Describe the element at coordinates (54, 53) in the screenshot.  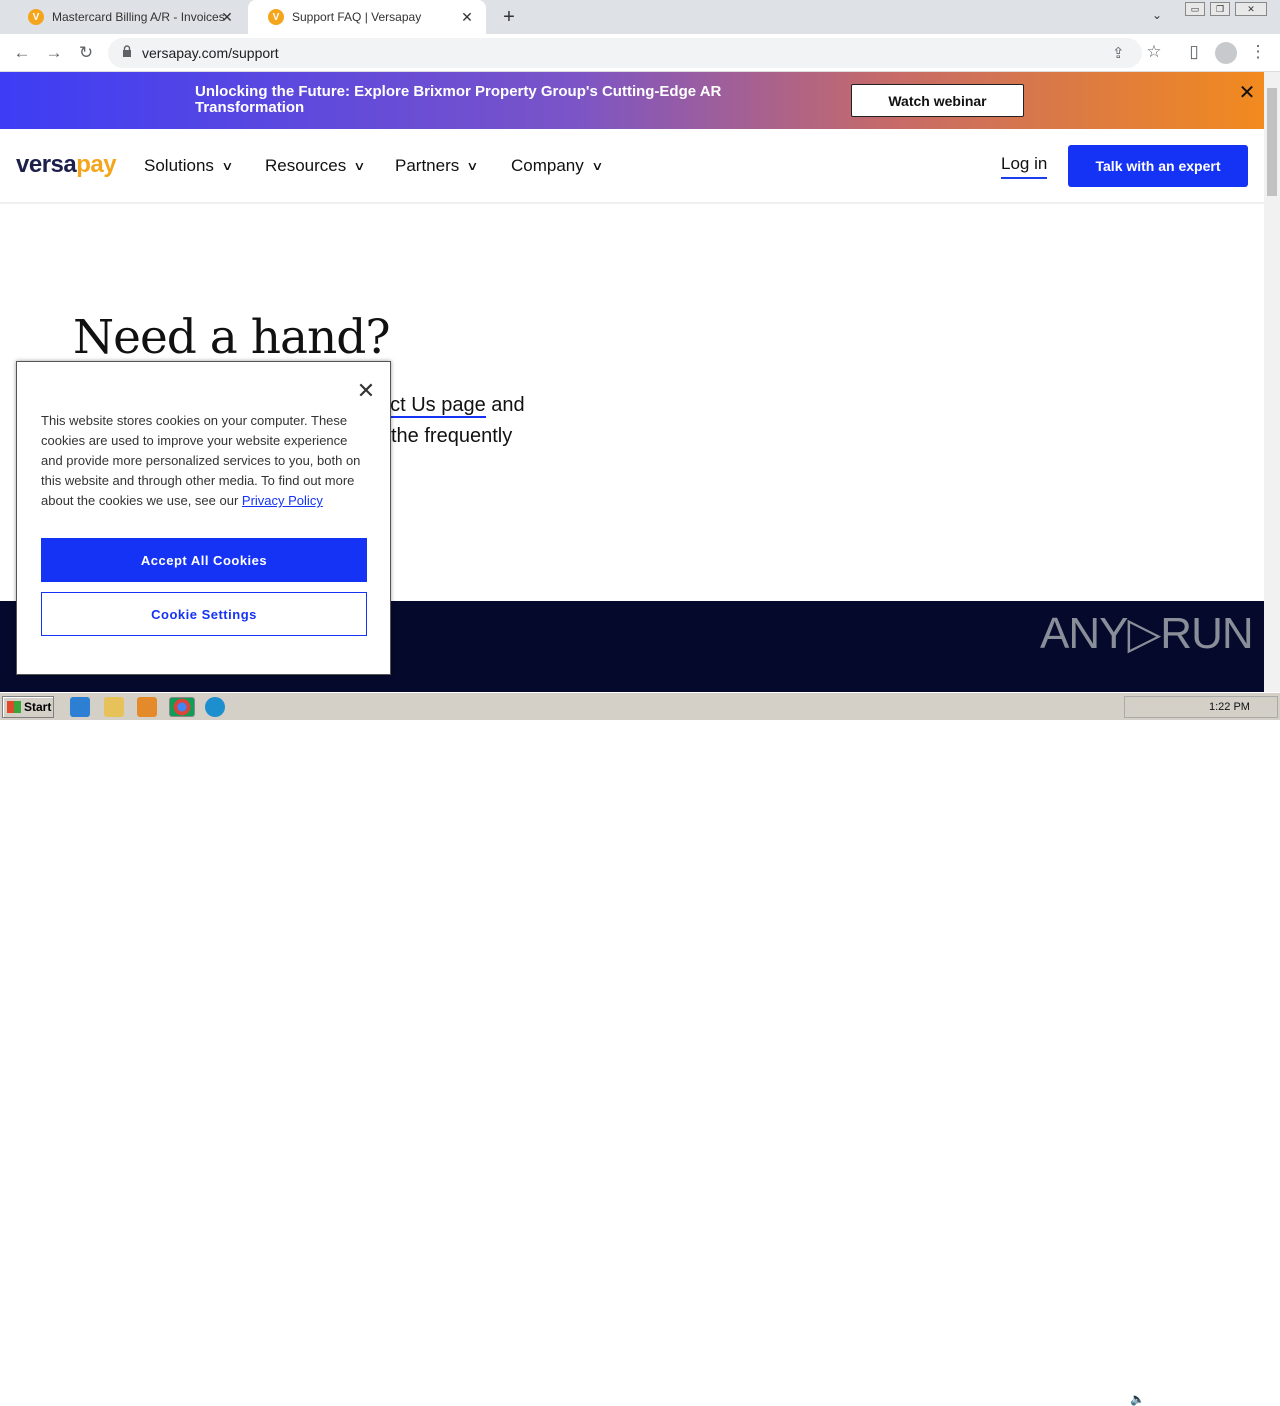
I see `forward-arrow-icon: →` at that location.